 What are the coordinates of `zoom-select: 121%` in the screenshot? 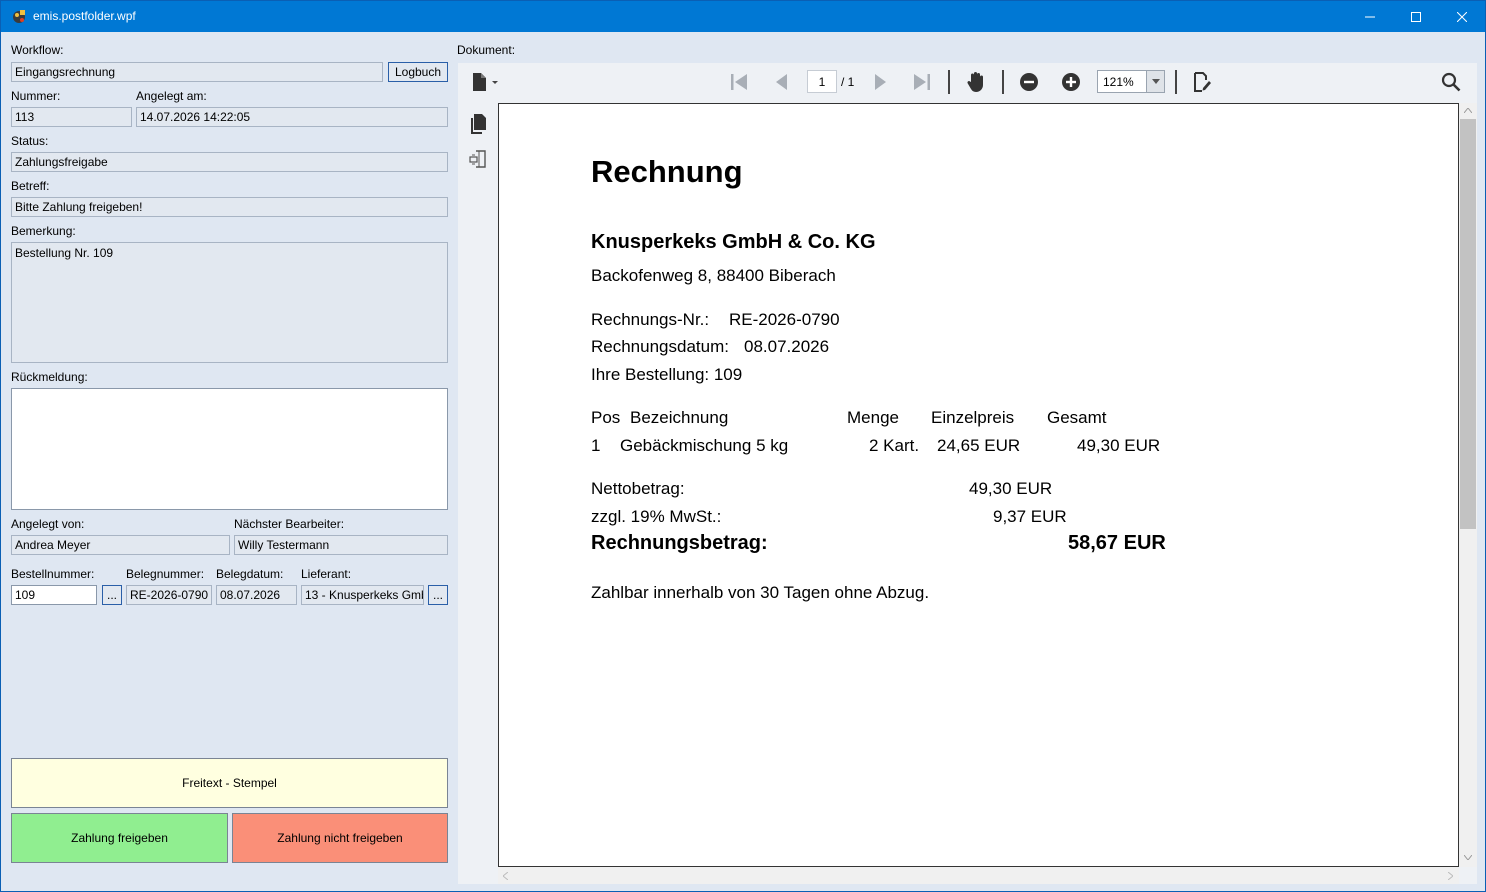 It's located at (1131, 81).